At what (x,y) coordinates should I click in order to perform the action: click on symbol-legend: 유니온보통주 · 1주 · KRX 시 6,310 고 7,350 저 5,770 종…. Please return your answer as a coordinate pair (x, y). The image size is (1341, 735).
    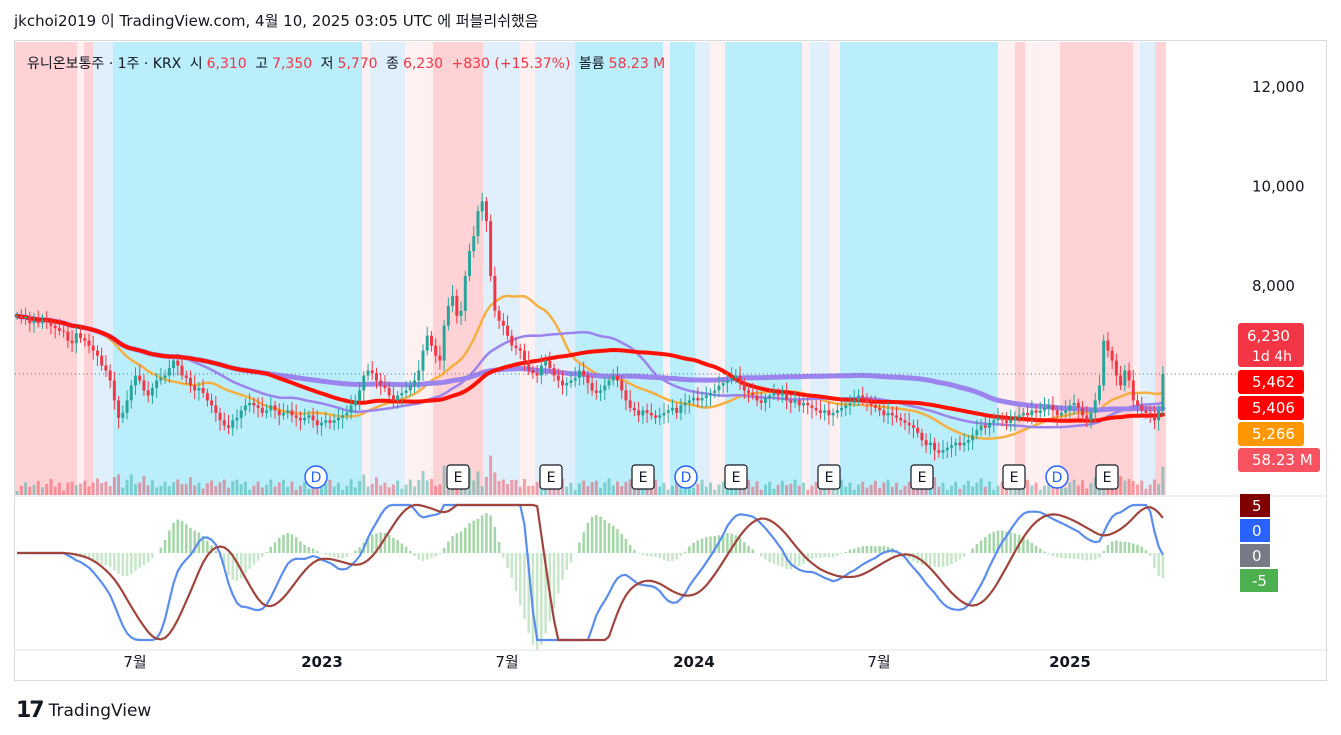
    Looking at the image, I should click on (348, 63).